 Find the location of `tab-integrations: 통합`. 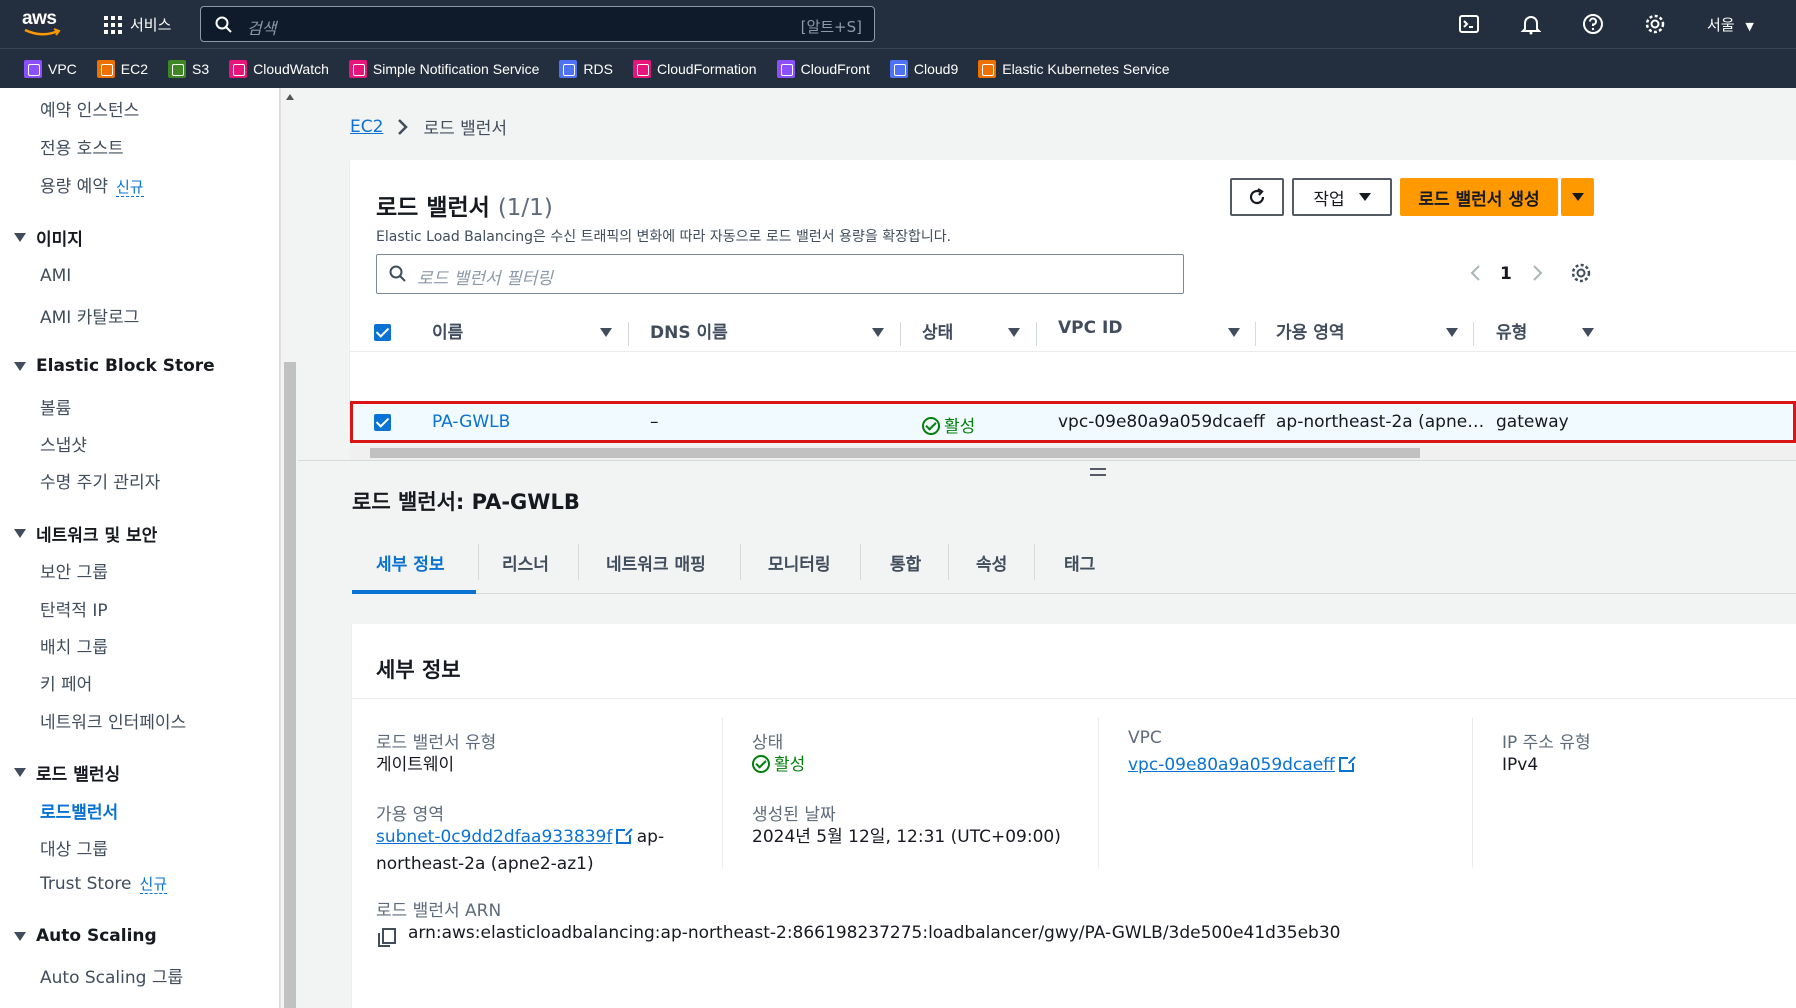

tab-integrations: 통합 is located at coordinates (905, 562).